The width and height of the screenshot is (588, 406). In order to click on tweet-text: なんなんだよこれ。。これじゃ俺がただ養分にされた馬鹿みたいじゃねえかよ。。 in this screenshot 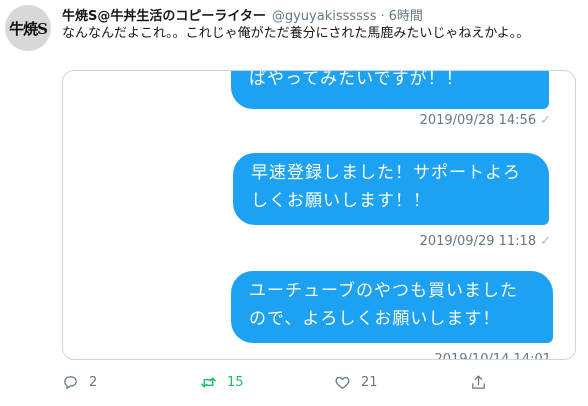, I will do `click(296, 33)`.